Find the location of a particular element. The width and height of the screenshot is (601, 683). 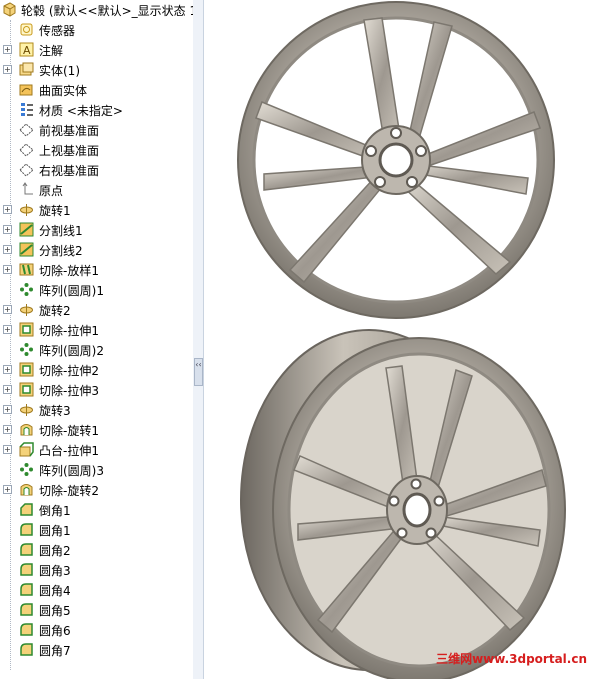

tree-item: 右视基准面 is located at coordinates (96, 170).